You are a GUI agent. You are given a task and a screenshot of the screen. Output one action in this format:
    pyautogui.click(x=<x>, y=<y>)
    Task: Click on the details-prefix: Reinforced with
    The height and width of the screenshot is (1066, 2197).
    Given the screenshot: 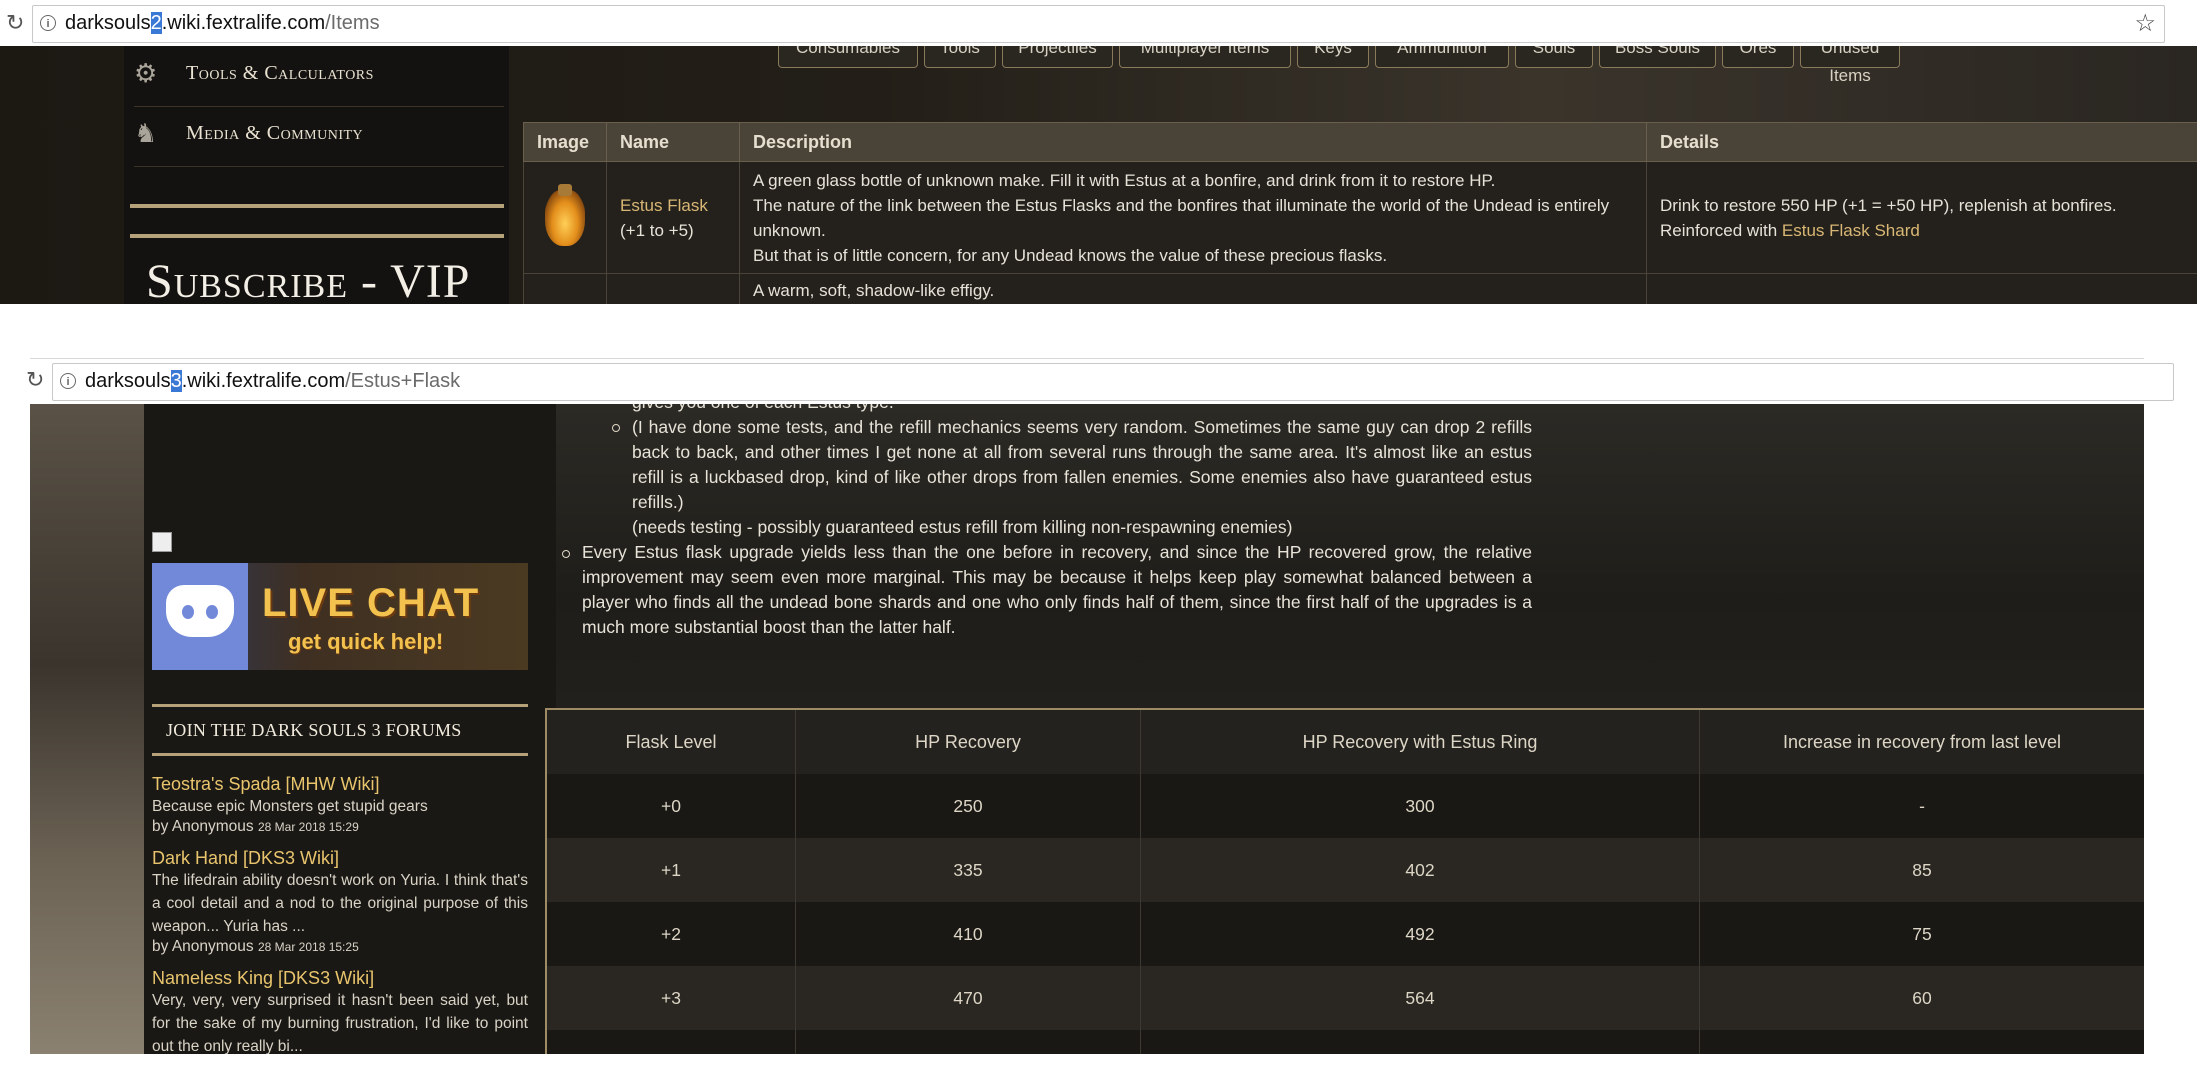 What is the action you would take?
    pyautogui.click(x=1721, y=230)
    